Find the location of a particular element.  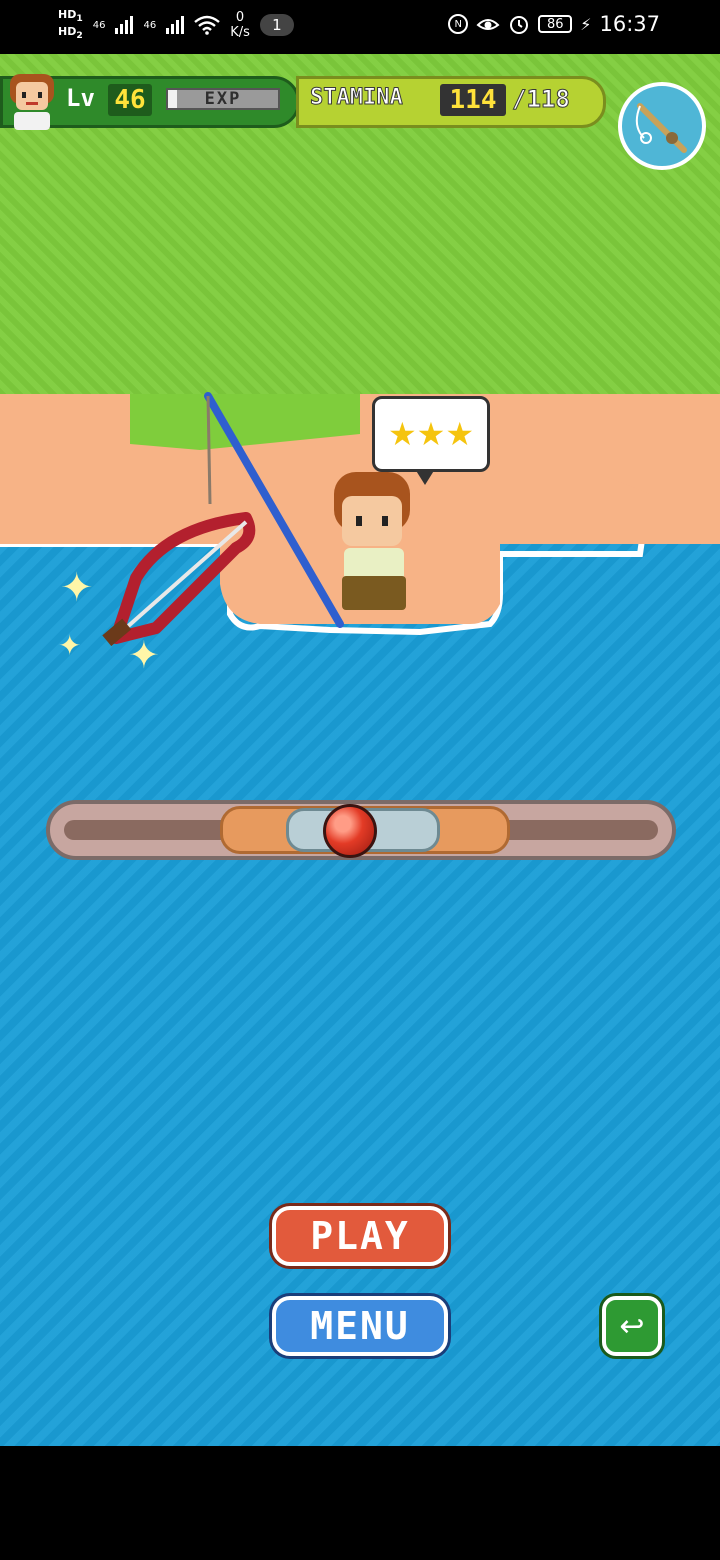

clock: 16:37 is located at coordinates (629, 24).